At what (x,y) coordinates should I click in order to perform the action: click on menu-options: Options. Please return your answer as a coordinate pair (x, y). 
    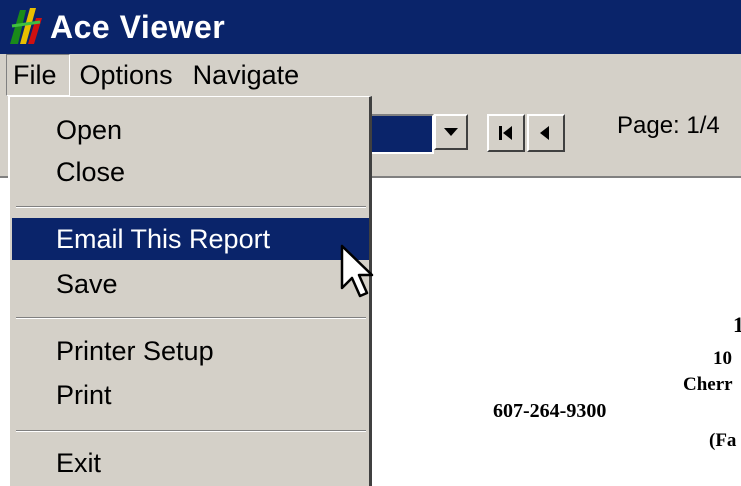
    Looking at the image, I should click on (126, 75).